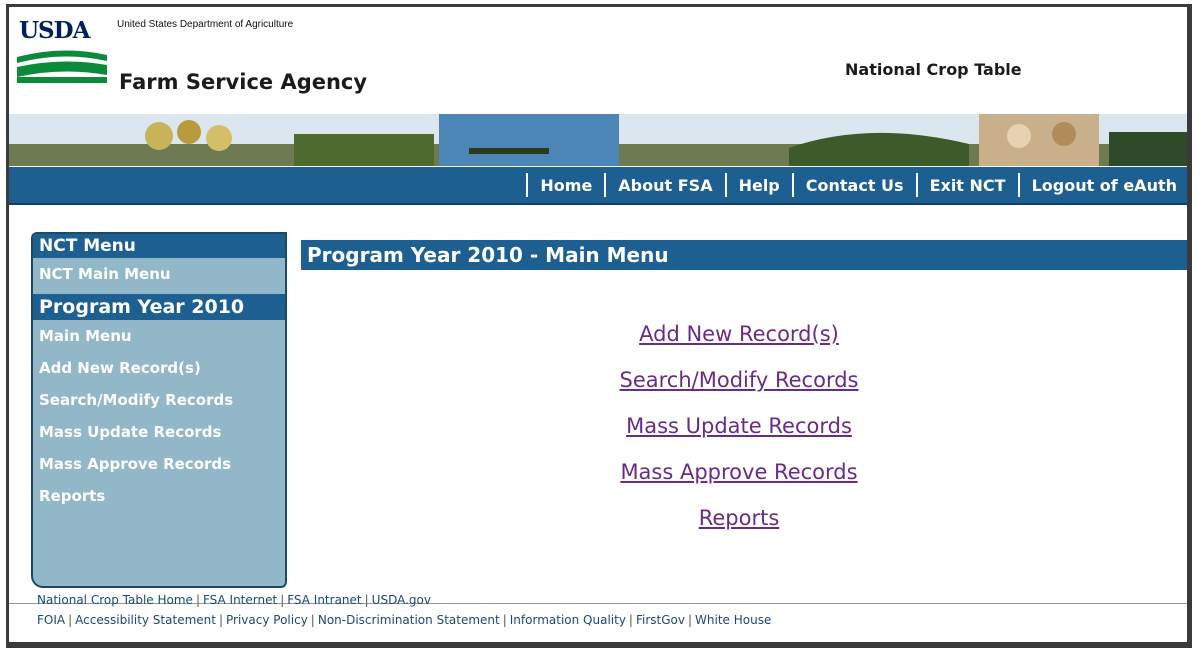 The image size is (1204, 658). What do you see at coordinates (240, 600) in the screenshot?
I see `footer-fsa-internet-link: FSA Internet` at bounding box center [240, 600].